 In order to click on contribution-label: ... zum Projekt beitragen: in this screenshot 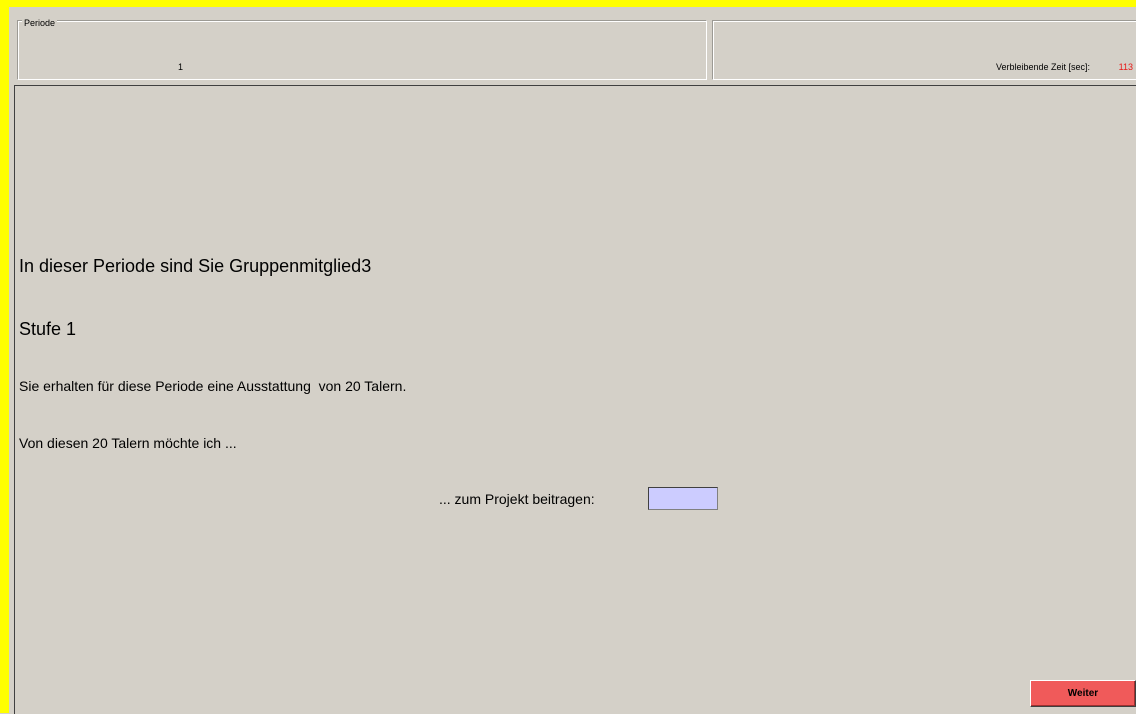, I will do `click(517, 499)`.